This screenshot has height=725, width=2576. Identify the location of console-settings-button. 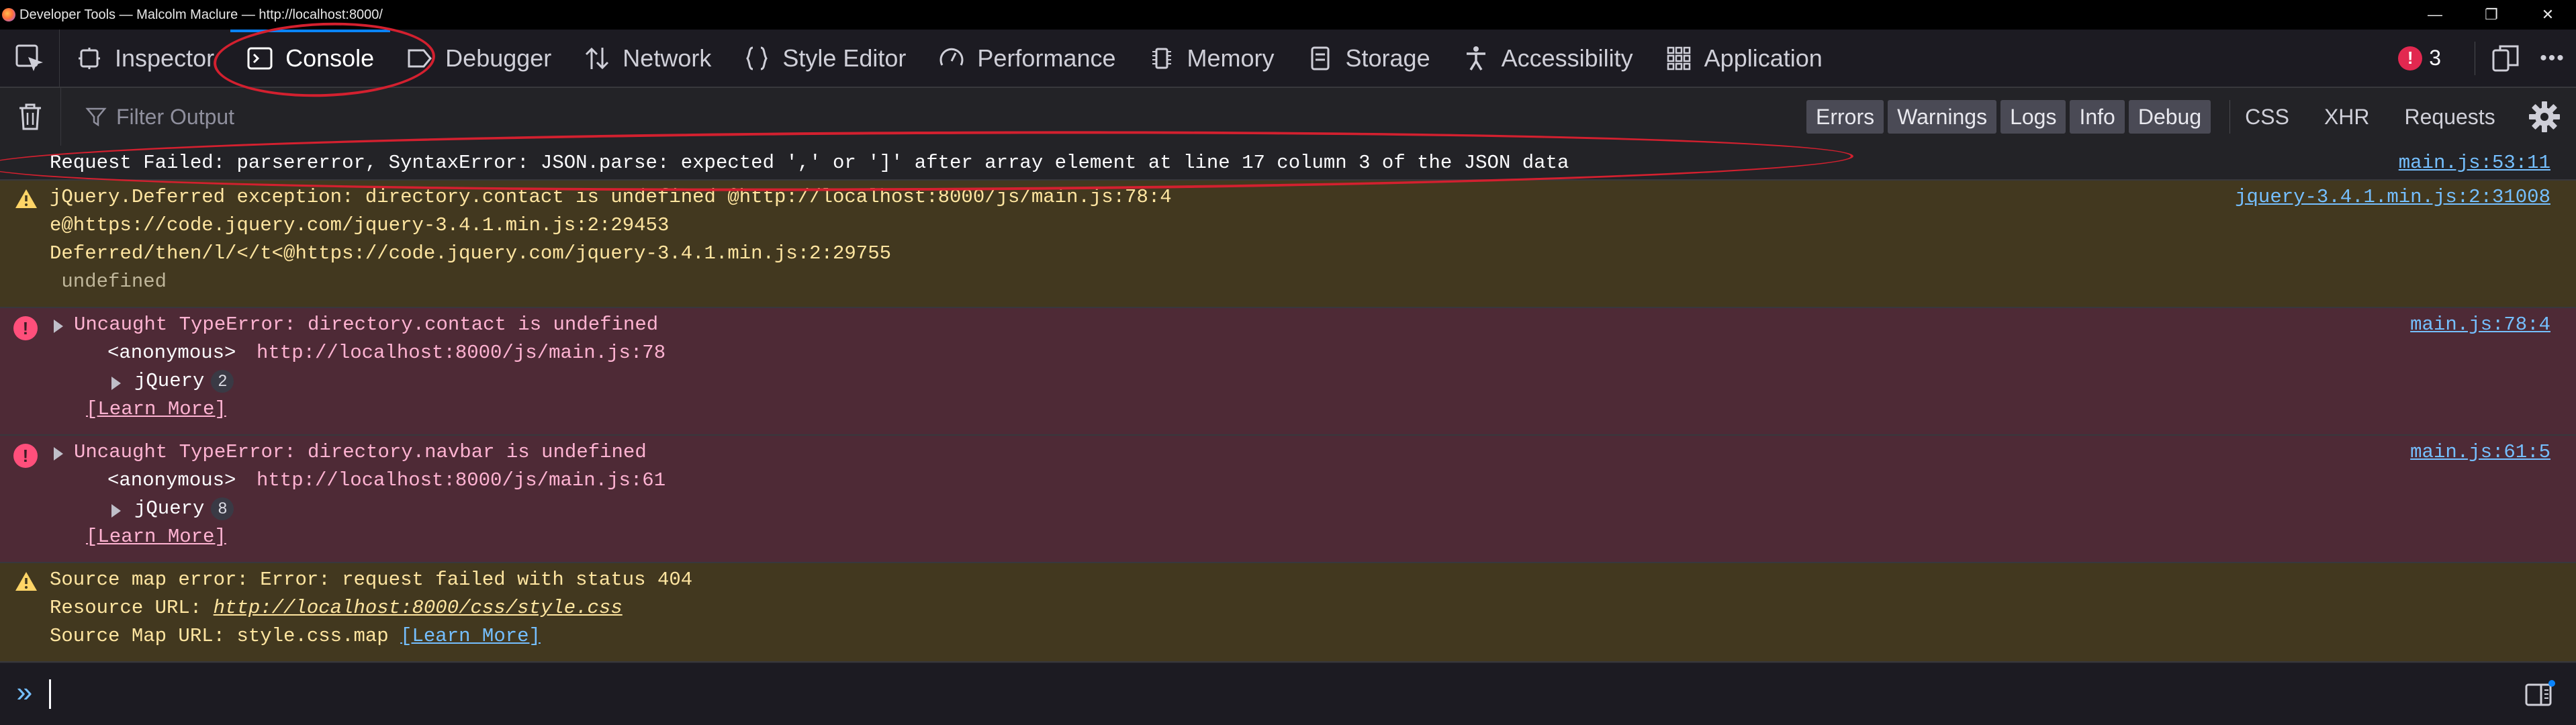
(2544, 117).